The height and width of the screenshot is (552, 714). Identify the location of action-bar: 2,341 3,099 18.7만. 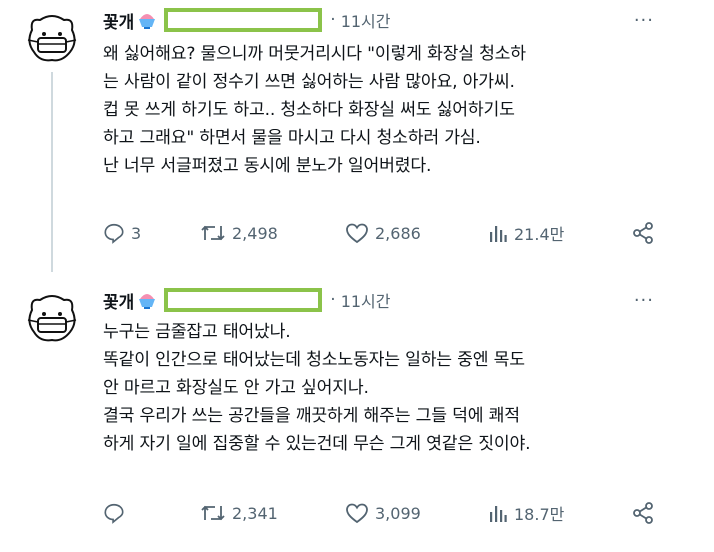
(383, 513).